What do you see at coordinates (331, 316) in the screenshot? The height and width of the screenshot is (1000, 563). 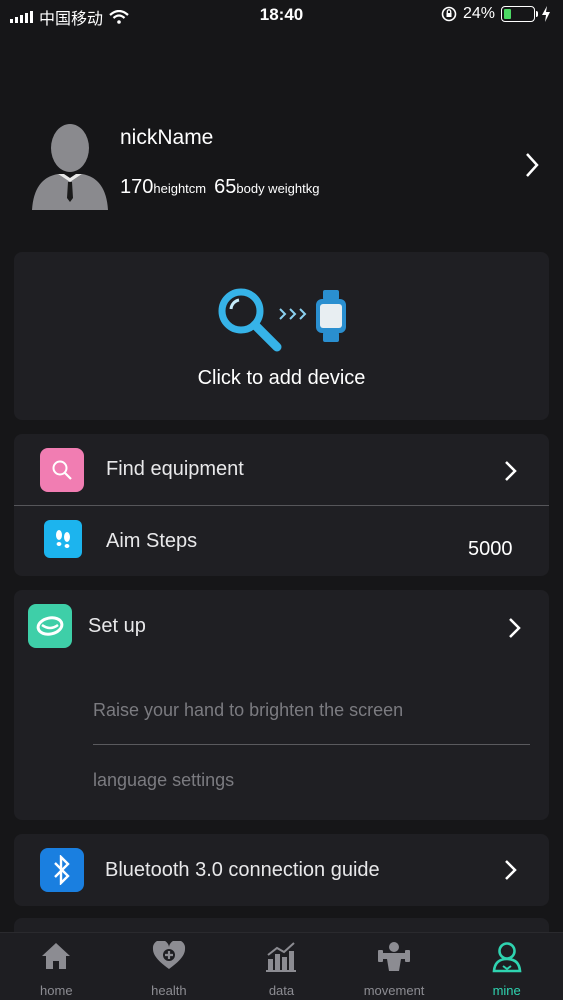 I see `watch-icon` at bounding box center [331, 316].